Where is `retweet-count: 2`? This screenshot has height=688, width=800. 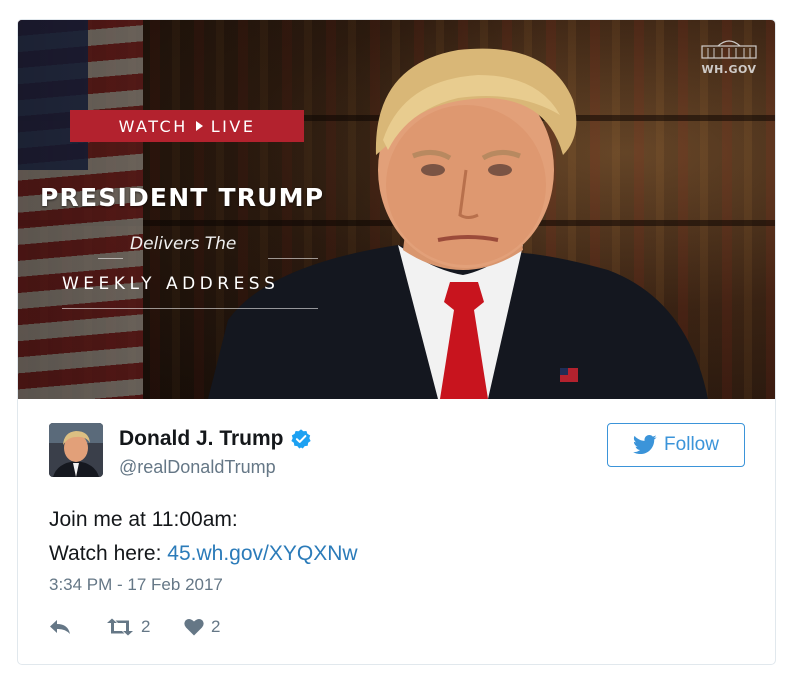 retweet-count: 2 is located at coordinates (146, 626).